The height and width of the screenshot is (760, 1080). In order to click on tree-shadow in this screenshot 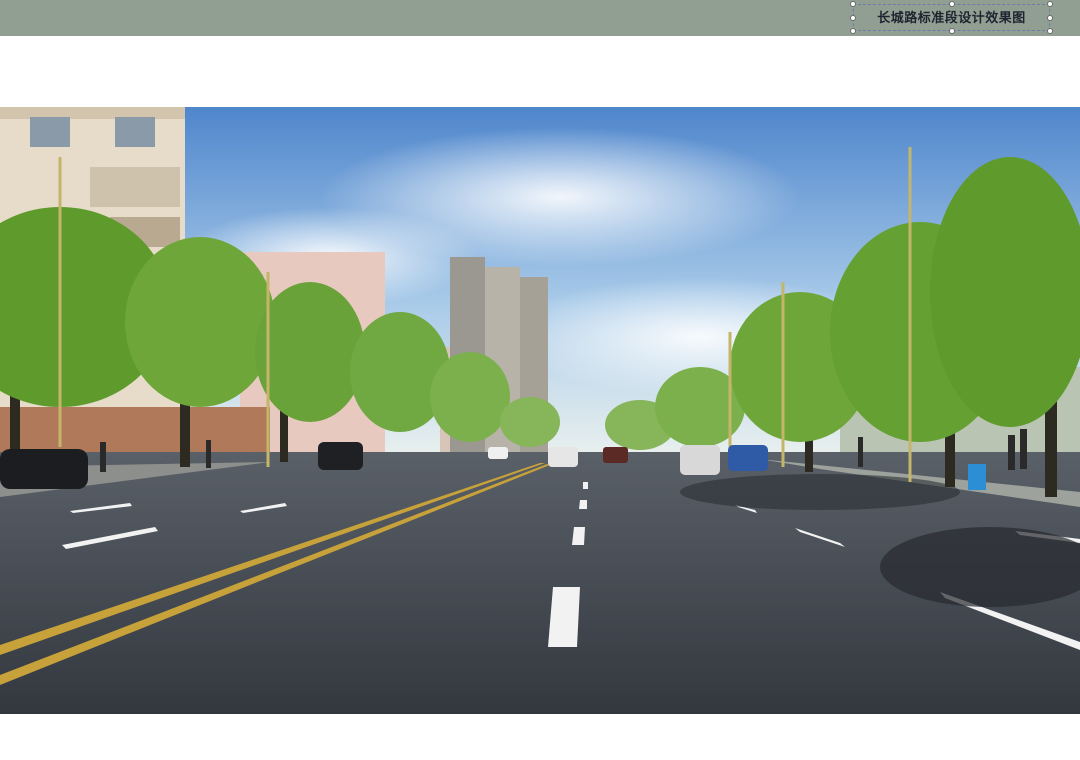, I will do `click(820, 492)`.